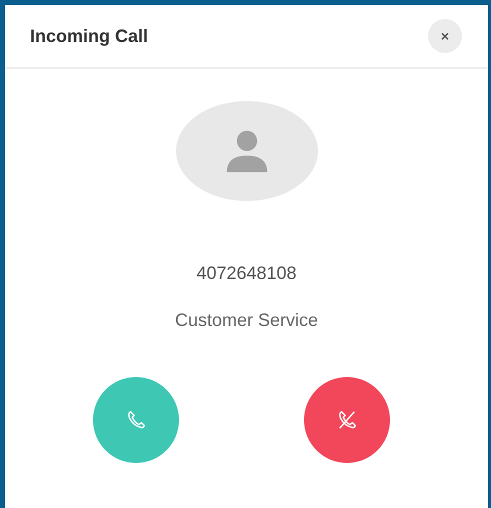 The width and height of the screenshot is (491, 508). I want to click on phone-icon, so click(136, 420).